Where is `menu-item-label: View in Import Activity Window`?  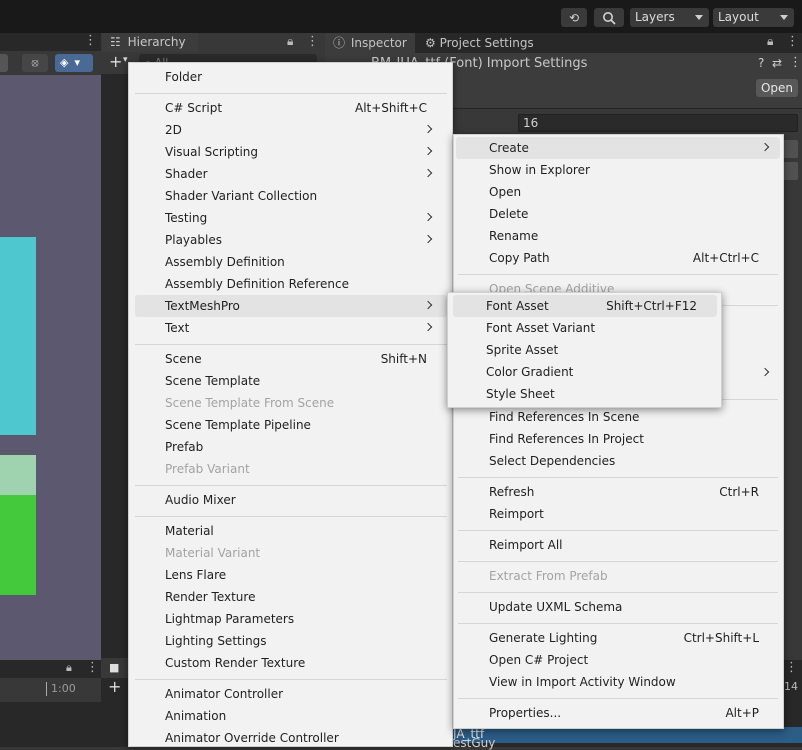
menu-item-label: View in Import Activity Window is located at coordinates (582, 682).